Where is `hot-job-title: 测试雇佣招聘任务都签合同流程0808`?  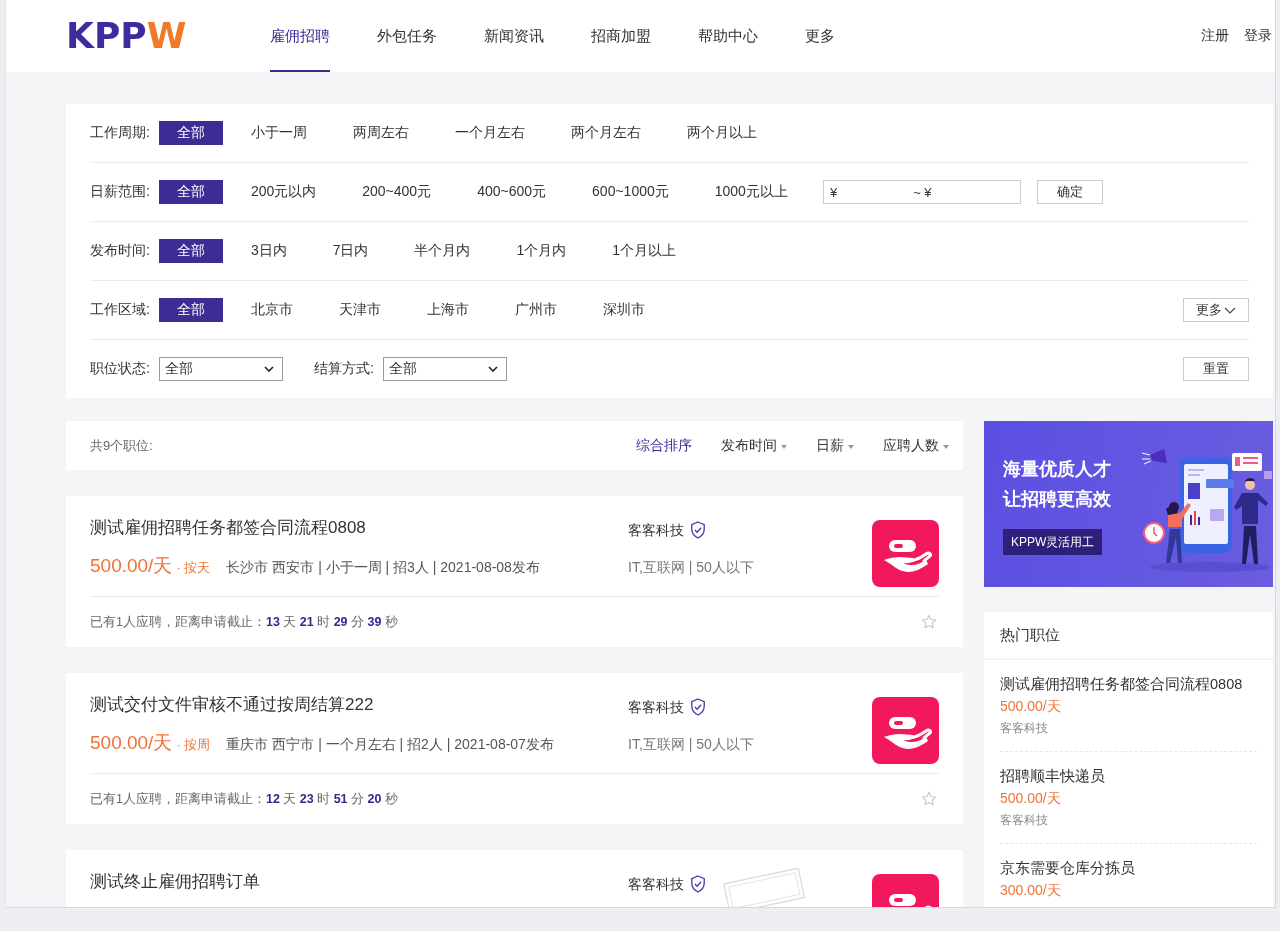
hot-job-title: 测试雇佣招聘任务都签合同流程0808 is located at coordinates (1128, 684).